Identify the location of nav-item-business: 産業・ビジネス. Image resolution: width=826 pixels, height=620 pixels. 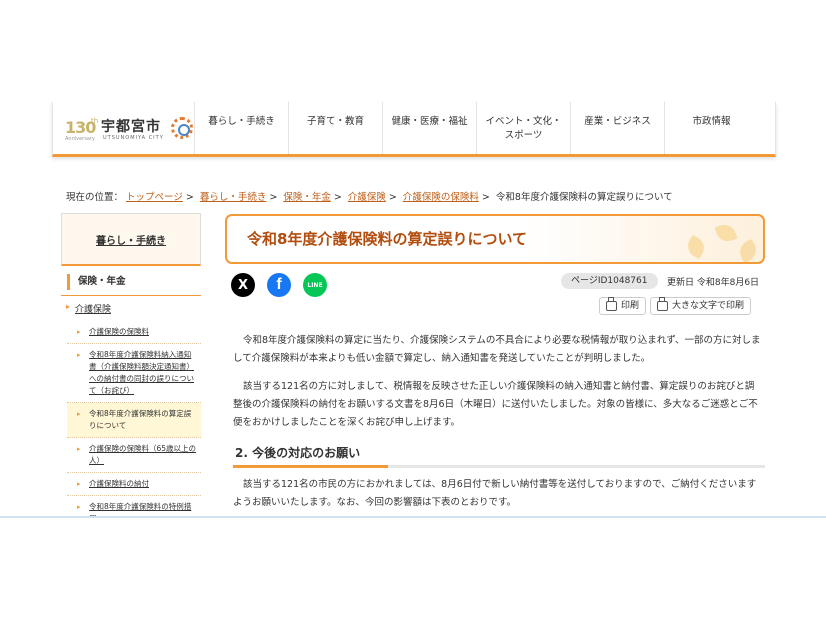
(617, 128).